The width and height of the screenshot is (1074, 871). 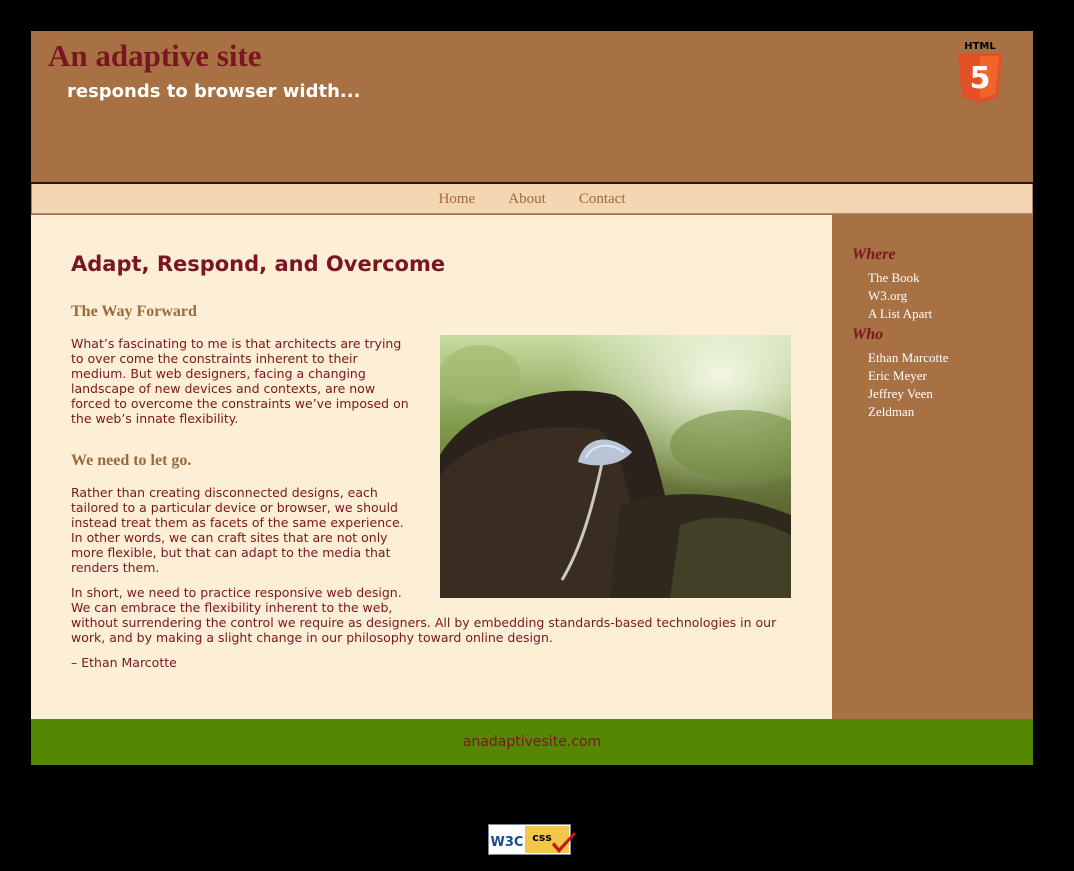 What do you see at coordinates (980, 78) in the screenshot?
I see `html5-badge-number: 5` at bounding box center [980, 78].